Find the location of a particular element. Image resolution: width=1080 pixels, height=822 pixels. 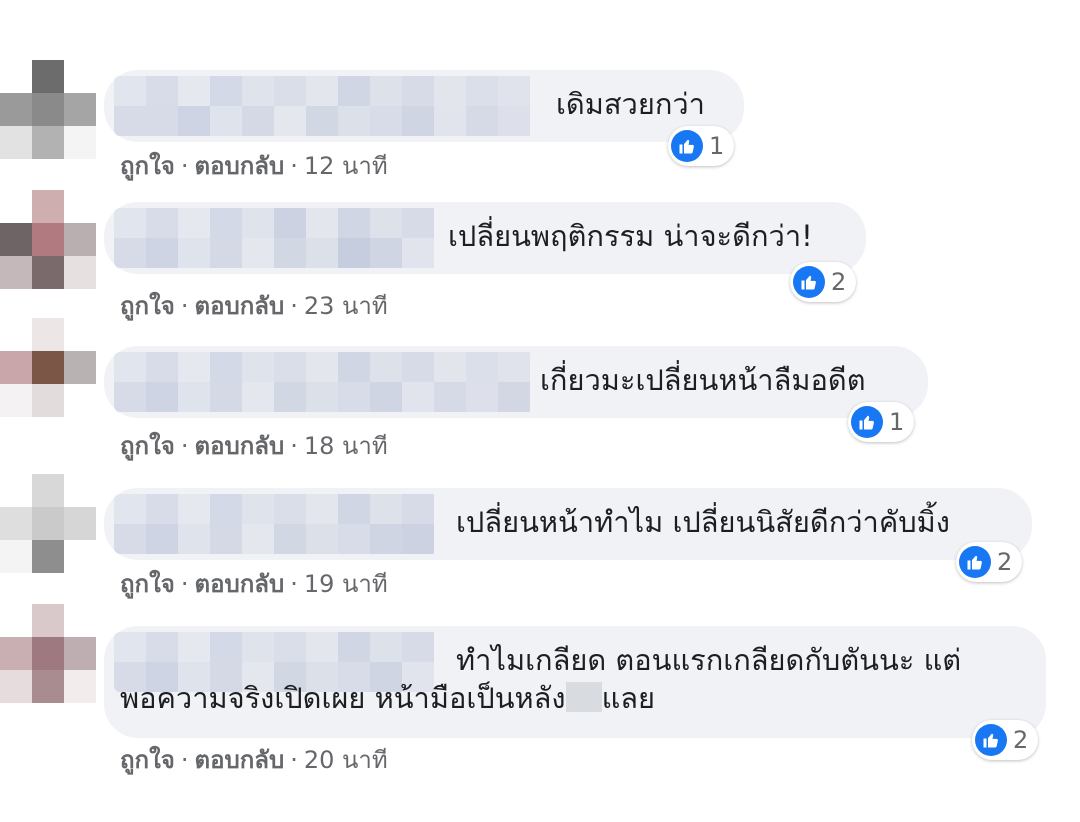

timestamp: 18 นาที is located at coordinates (346, 446).